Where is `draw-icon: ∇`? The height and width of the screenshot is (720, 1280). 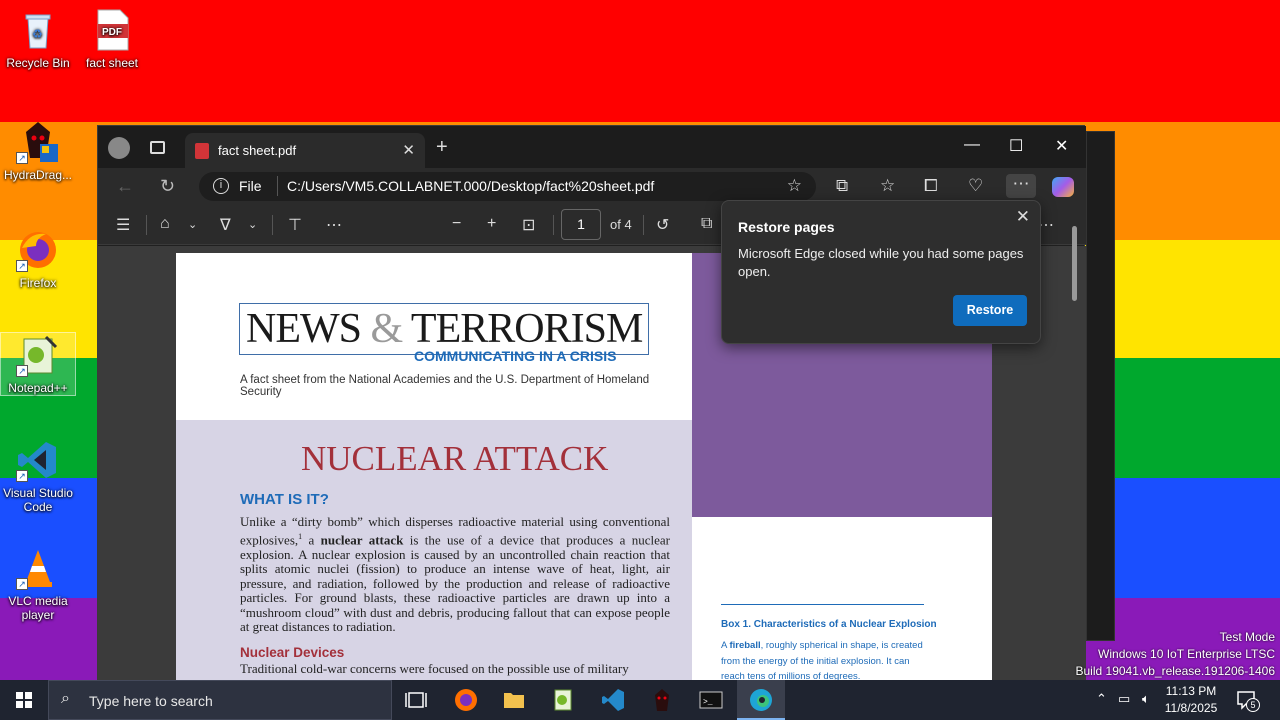
draw-icon: ∇ is located at coordinates (225, 225).